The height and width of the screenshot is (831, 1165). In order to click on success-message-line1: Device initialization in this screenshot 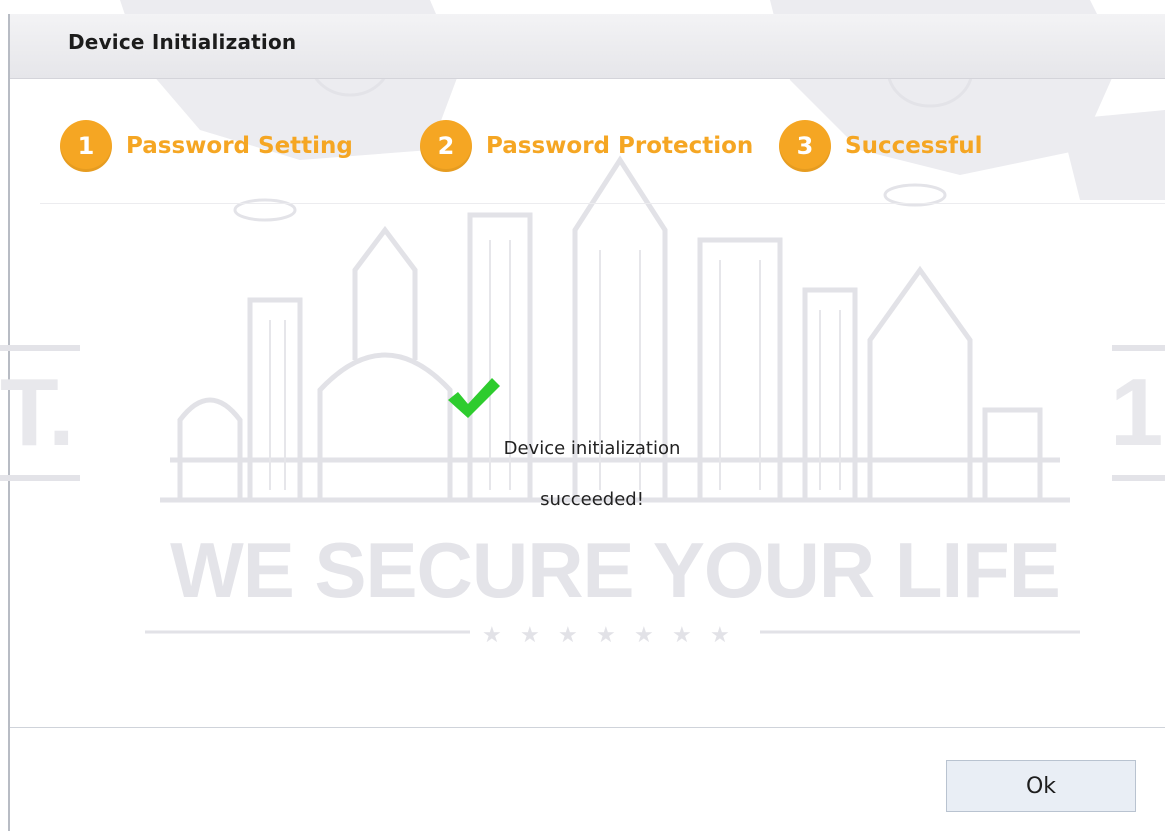, I will do `click(592, 448)`.